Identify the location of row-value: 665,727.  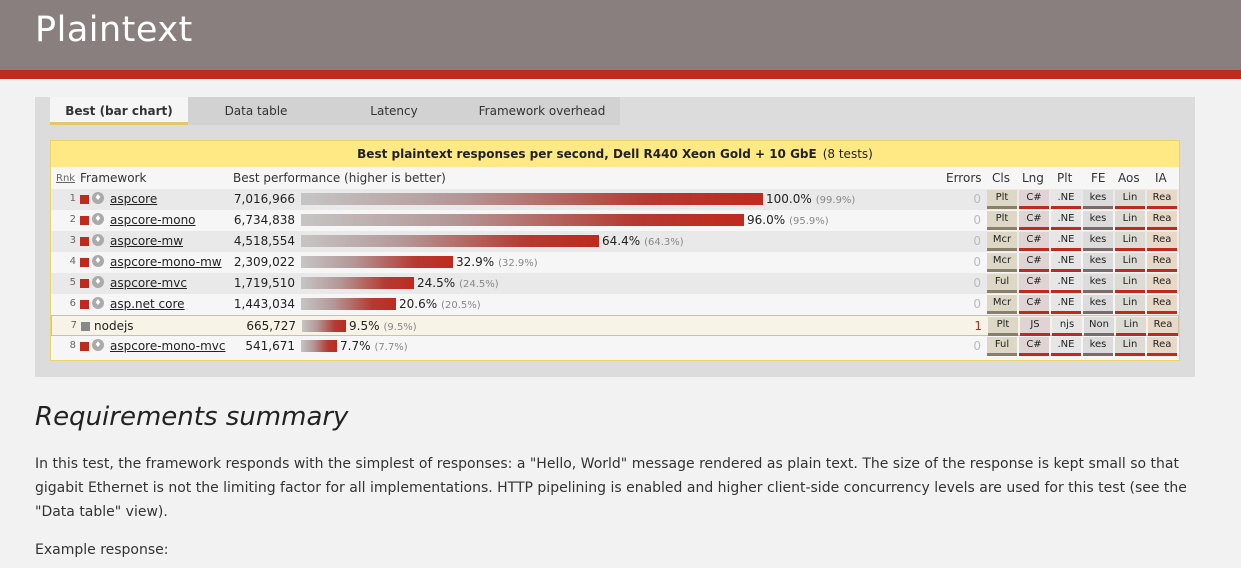
(271, 326).